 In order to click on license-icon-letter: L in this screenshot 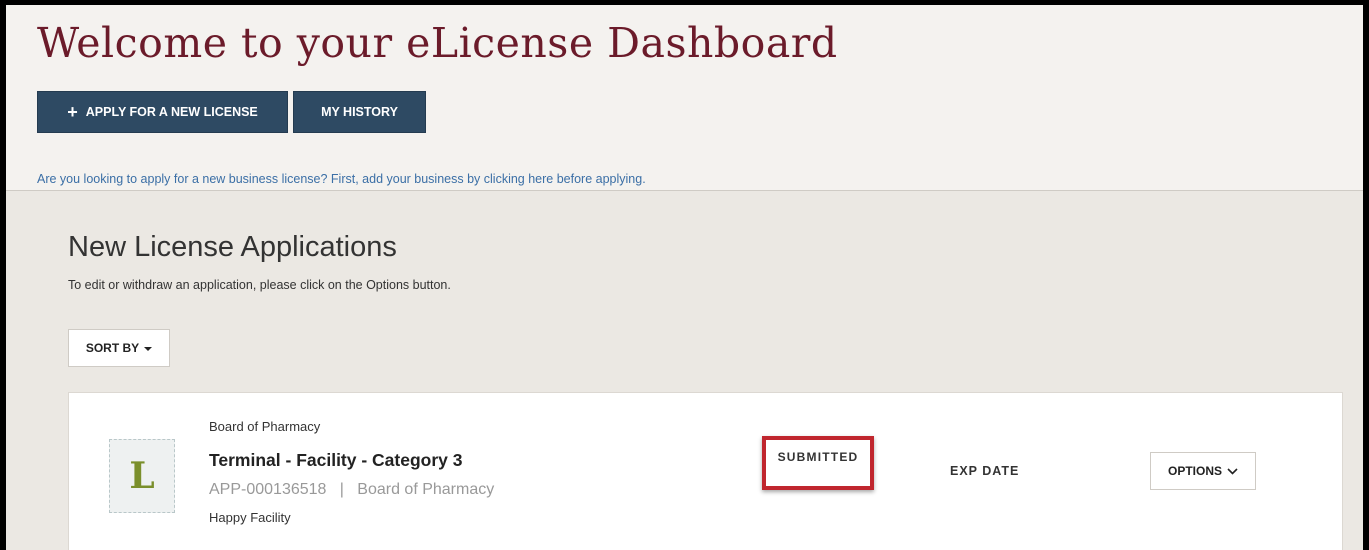, I will do `click(142, 476)`.